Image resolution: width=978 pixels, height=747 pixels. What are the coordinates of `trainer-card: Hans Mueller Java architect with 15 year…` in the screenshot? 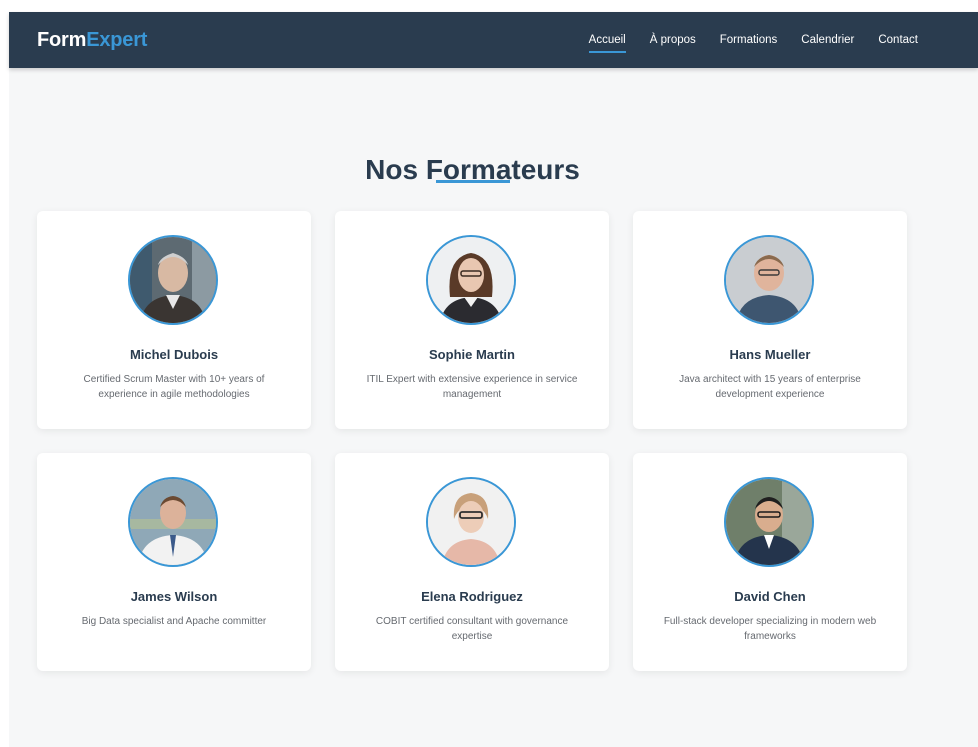 It's located at (770, 320).